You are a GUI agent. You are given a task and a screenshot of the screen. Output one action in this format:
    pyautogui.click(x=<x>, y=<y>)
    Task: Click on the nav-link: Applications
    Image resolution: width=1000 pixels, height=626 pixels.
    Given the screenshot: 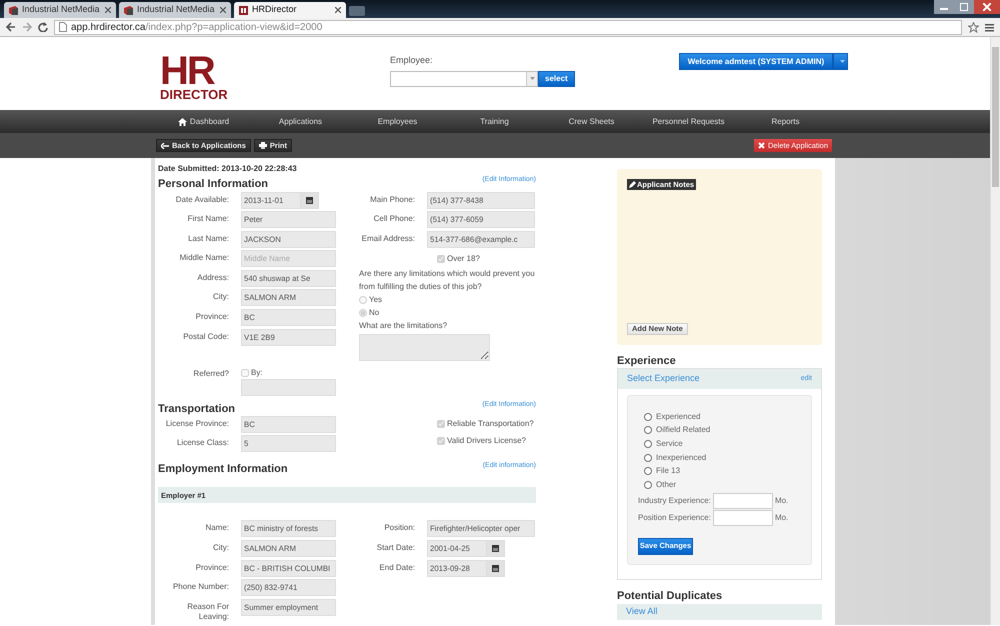 What is the action you would take?
    pyautogui.click(x=300, y=121)
    